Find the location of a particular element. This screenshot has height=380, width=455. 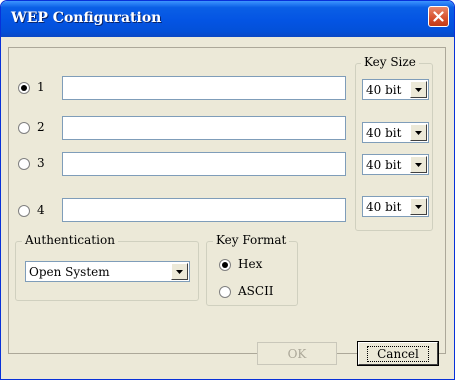

key-4-size-select: 40 bit is located at coordinates (395, 206).